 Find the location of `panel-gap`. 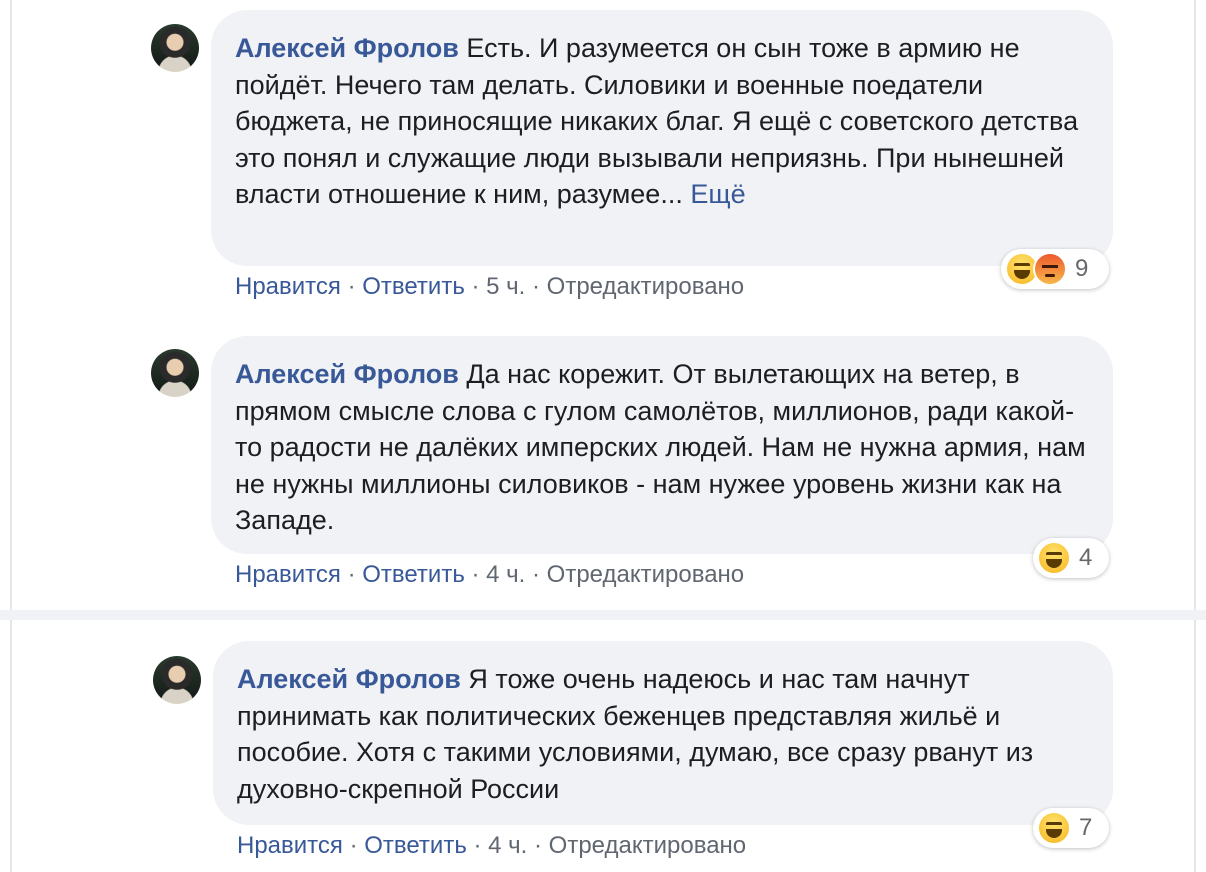

panel-gap is located at coordinates (603, 615).